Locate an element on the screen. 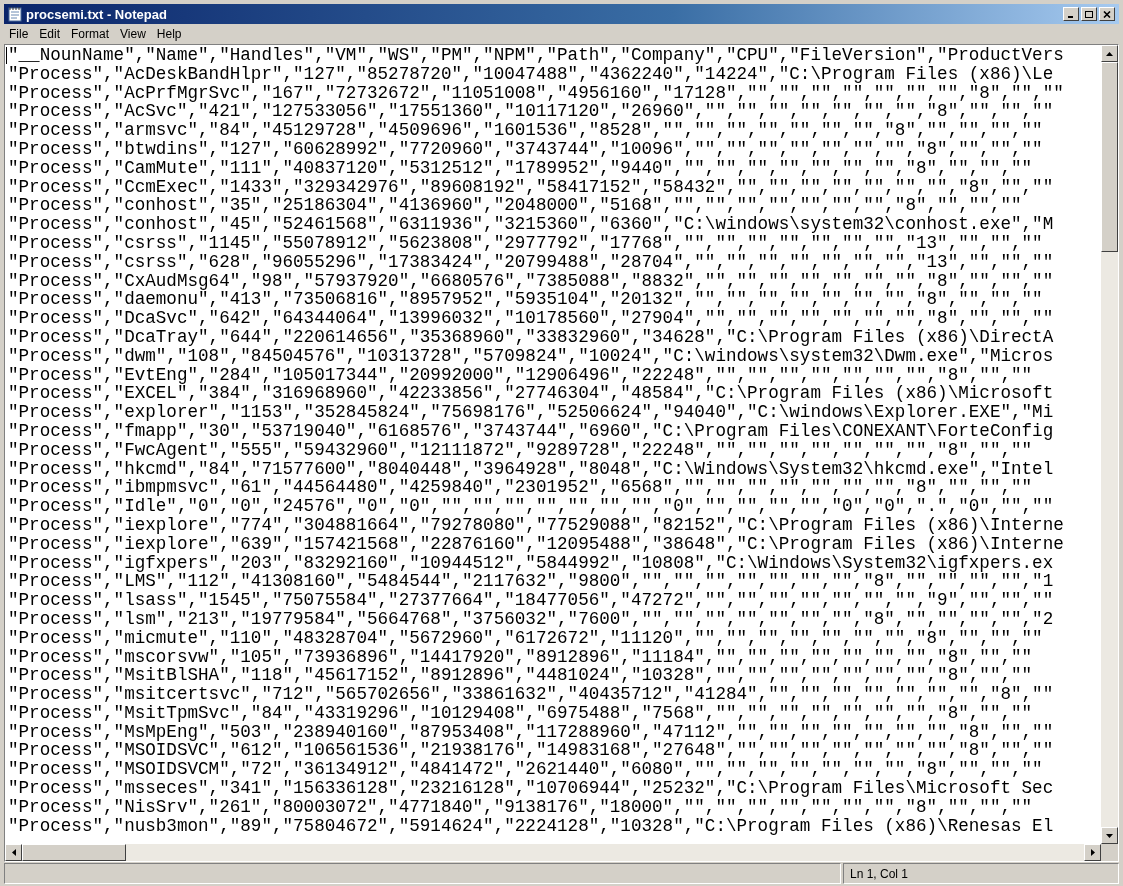 This screenshot has width=1123, height=886. text-line: "Process","MSOIDSVCM","72","36134912","4841472","2621440","6080","","","","","","","","8","","","" is located at coordinates (526, 770).